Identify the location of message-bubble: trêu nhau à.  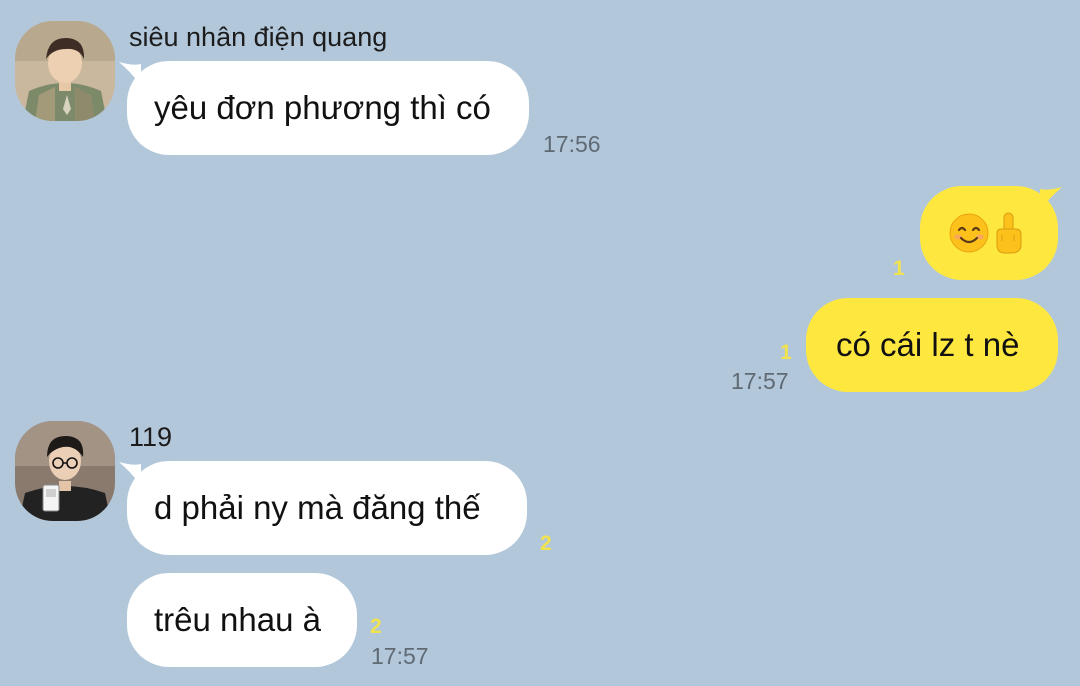
(242, 620).